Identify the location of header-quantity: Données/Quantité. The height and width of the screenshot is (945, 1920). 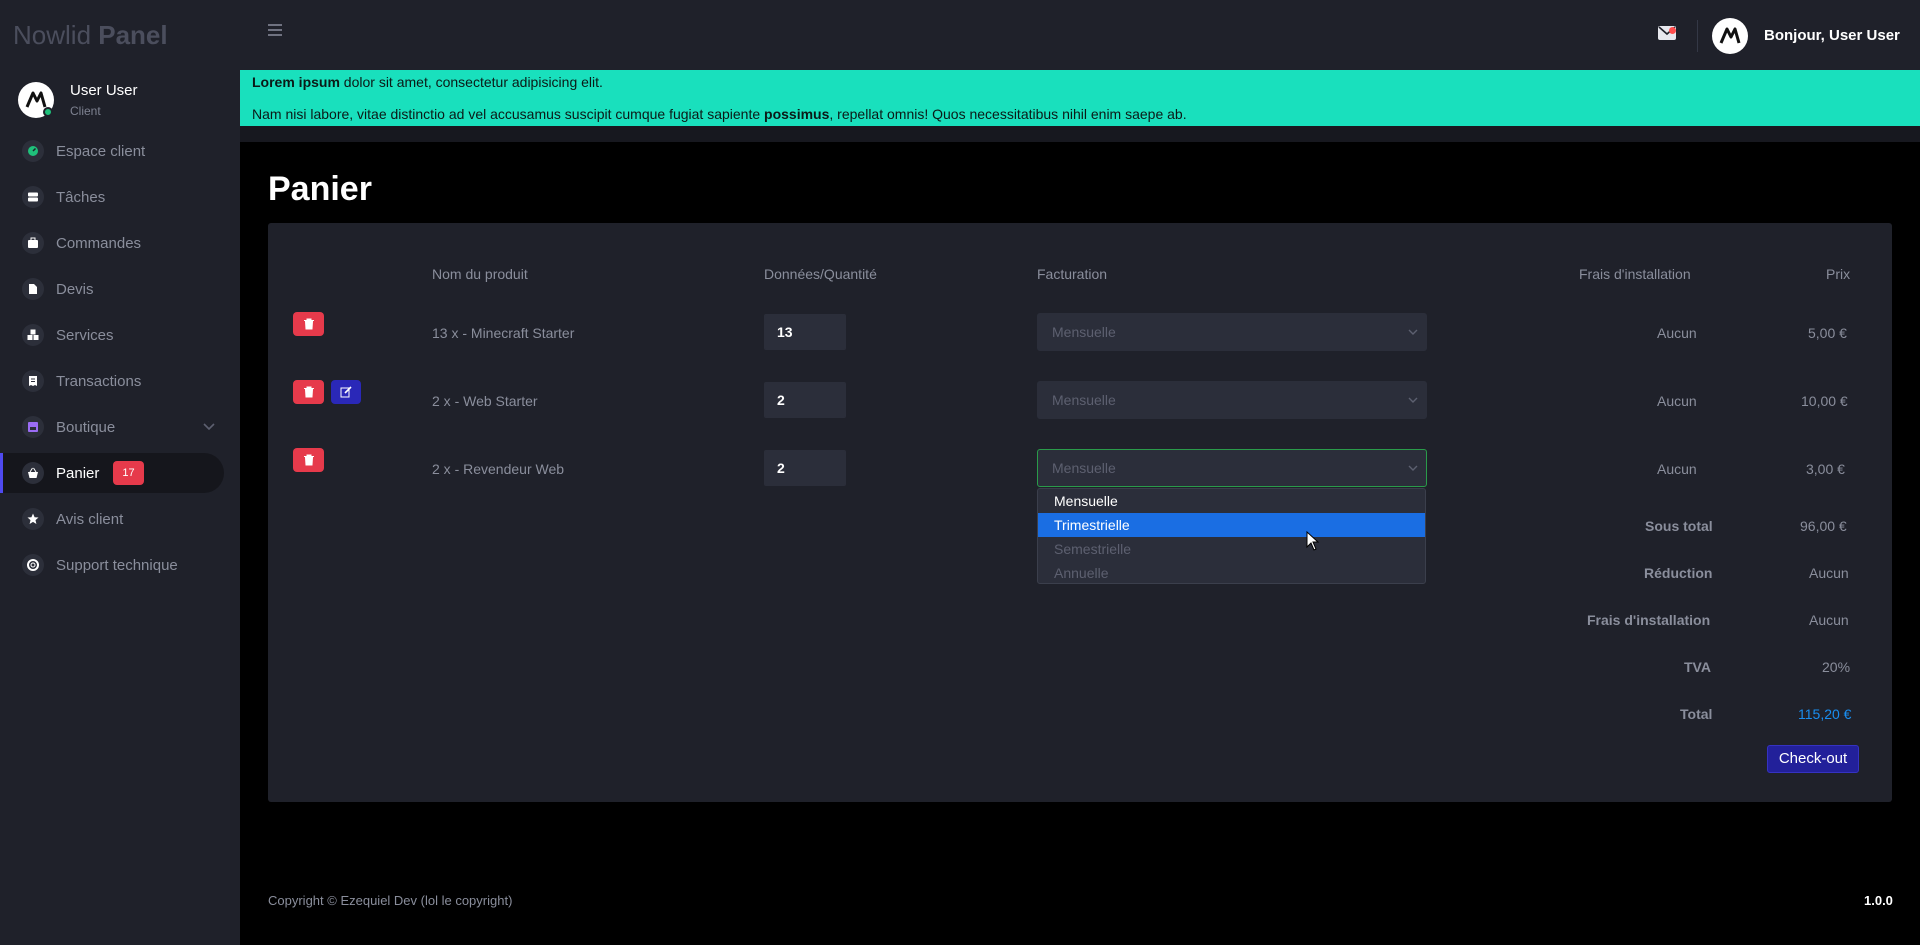
(820, 274).